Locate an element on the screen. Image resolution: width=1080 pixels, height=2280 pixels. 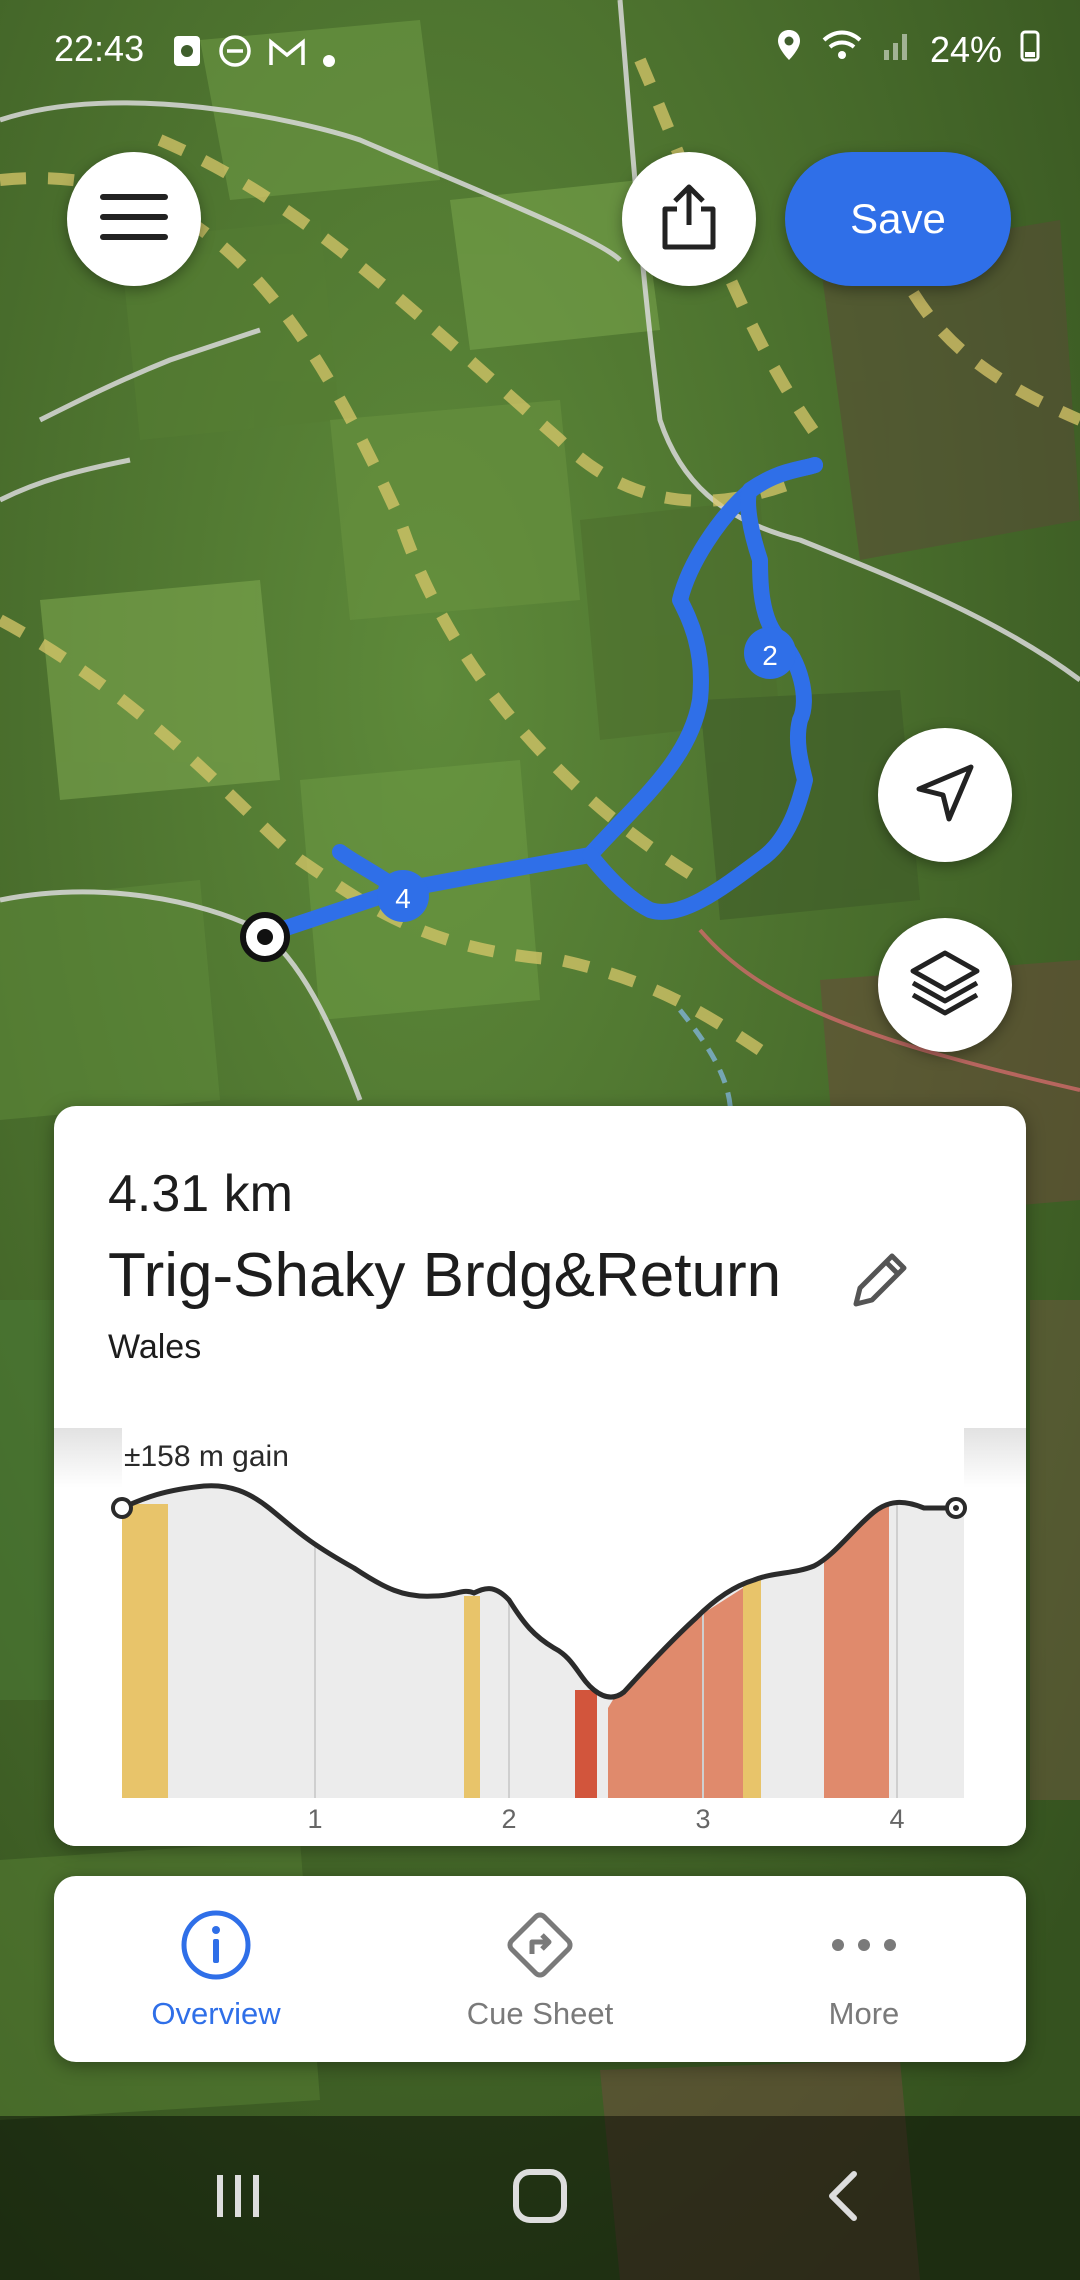
gmail-icon is located at coordinates (287, 56).